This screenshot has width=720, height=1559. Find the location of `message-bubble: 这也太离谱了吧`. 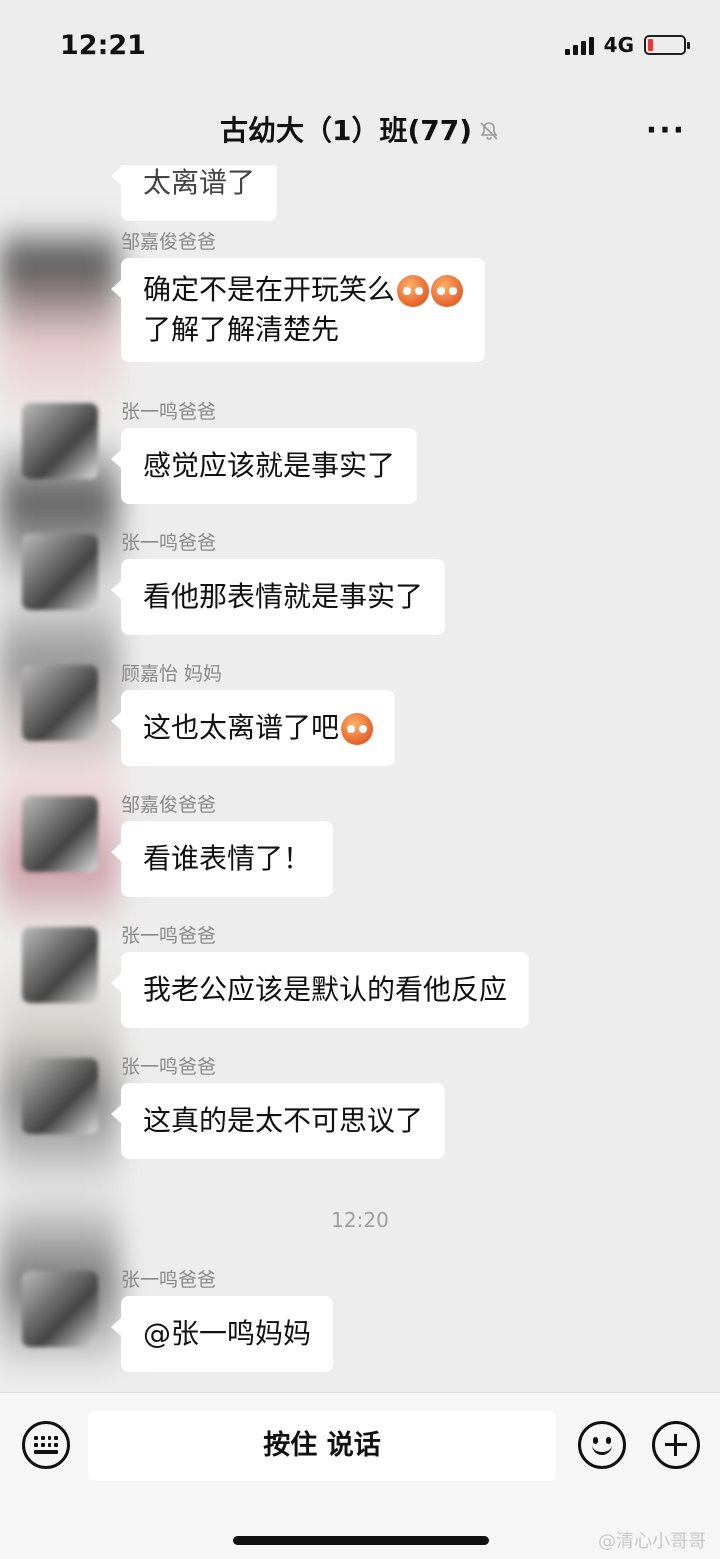

message-bubble: 这也太离谱了吧 is located at coordinates (253, 728).